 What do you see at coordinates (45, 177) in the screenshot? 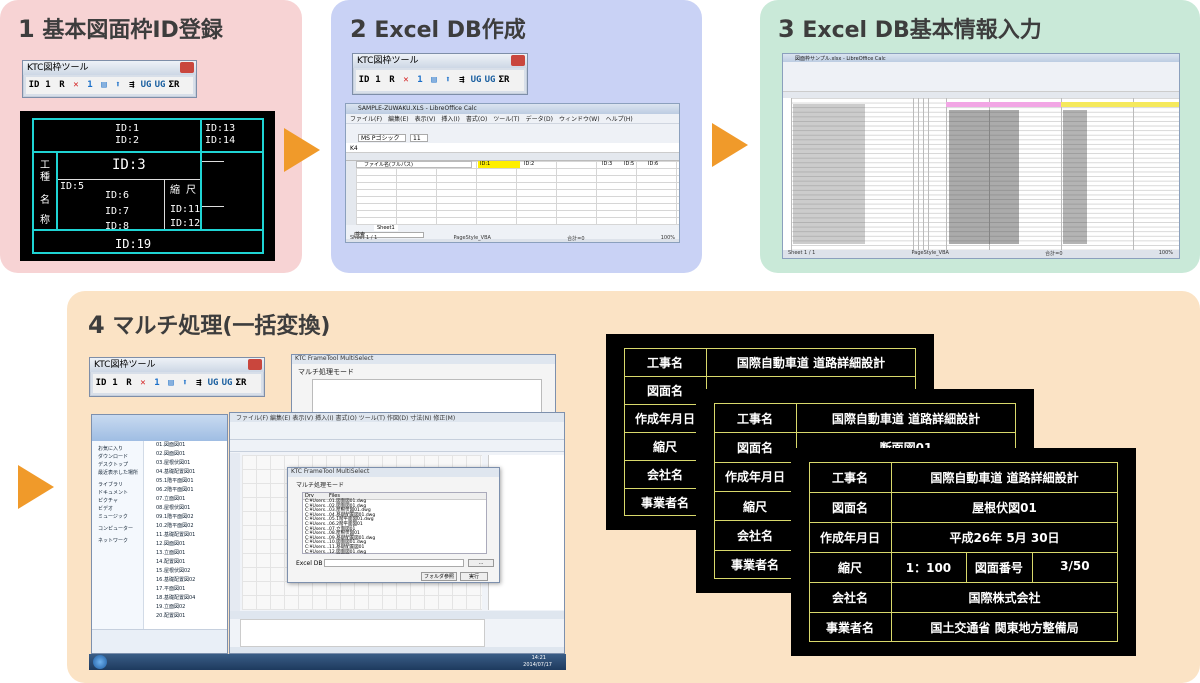
I see `label-koushu-2: 種` at bounding box center [45, 177].